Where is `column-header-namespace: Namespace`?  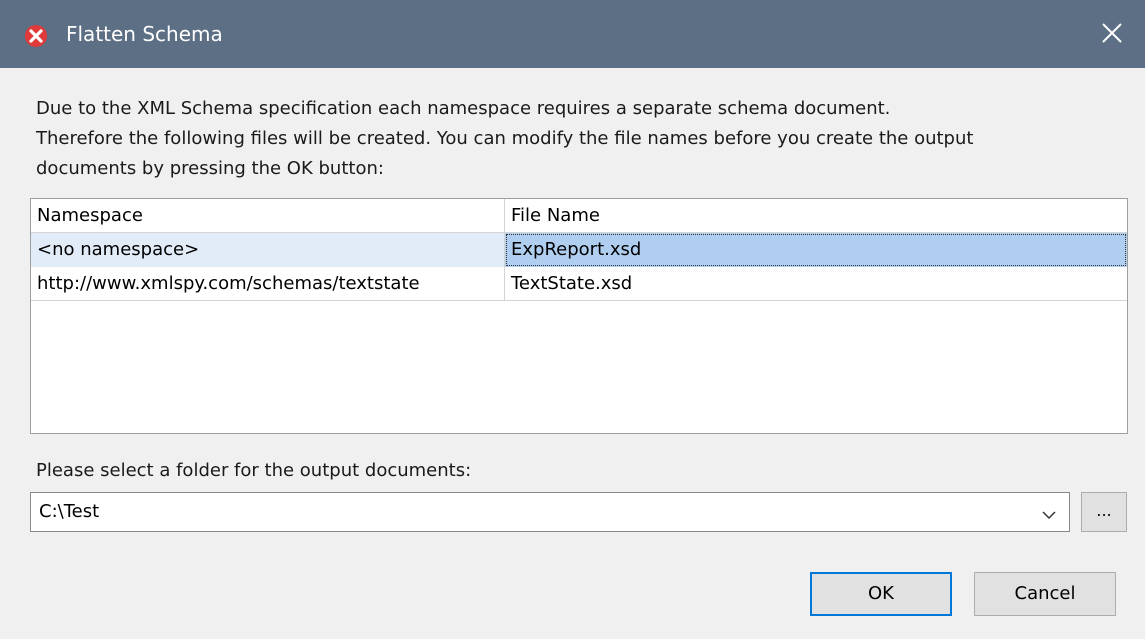
column-header-namespace: Namespace is located at coordinates (268, 216).